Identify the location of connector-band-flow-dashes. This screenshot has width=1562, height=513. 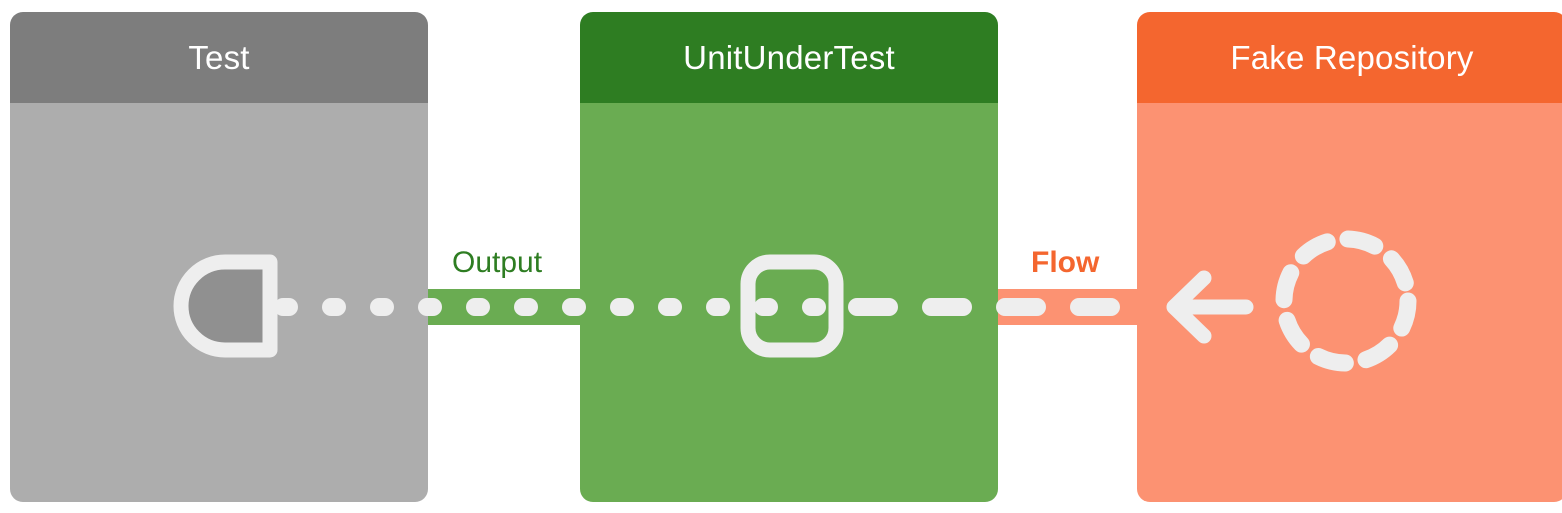
(989, 307).